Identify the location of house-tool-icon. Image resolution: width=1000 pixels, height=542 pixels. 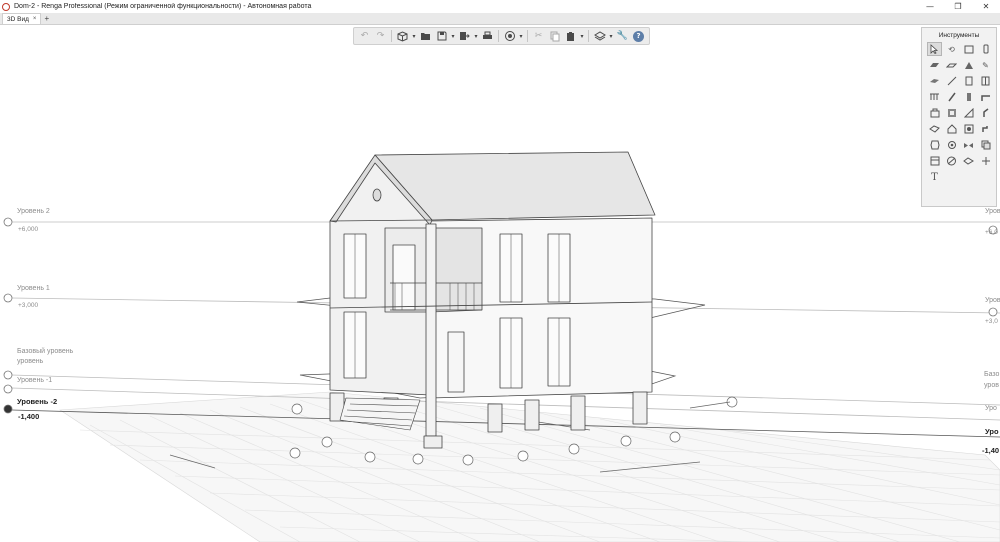
(951, 129).